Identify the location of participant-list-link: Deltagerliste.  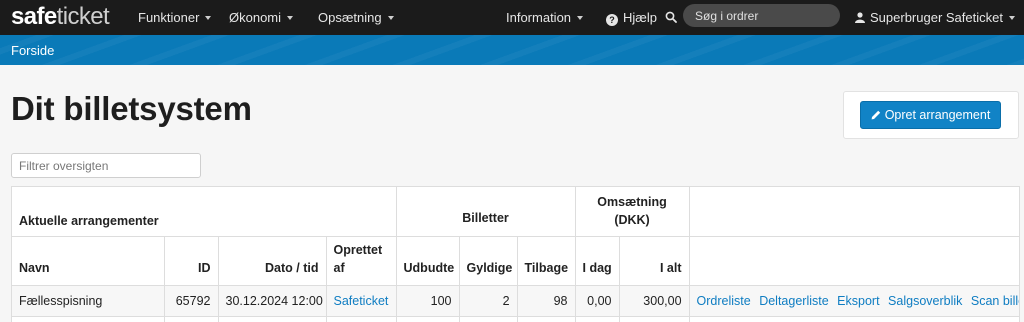
(793, 301).